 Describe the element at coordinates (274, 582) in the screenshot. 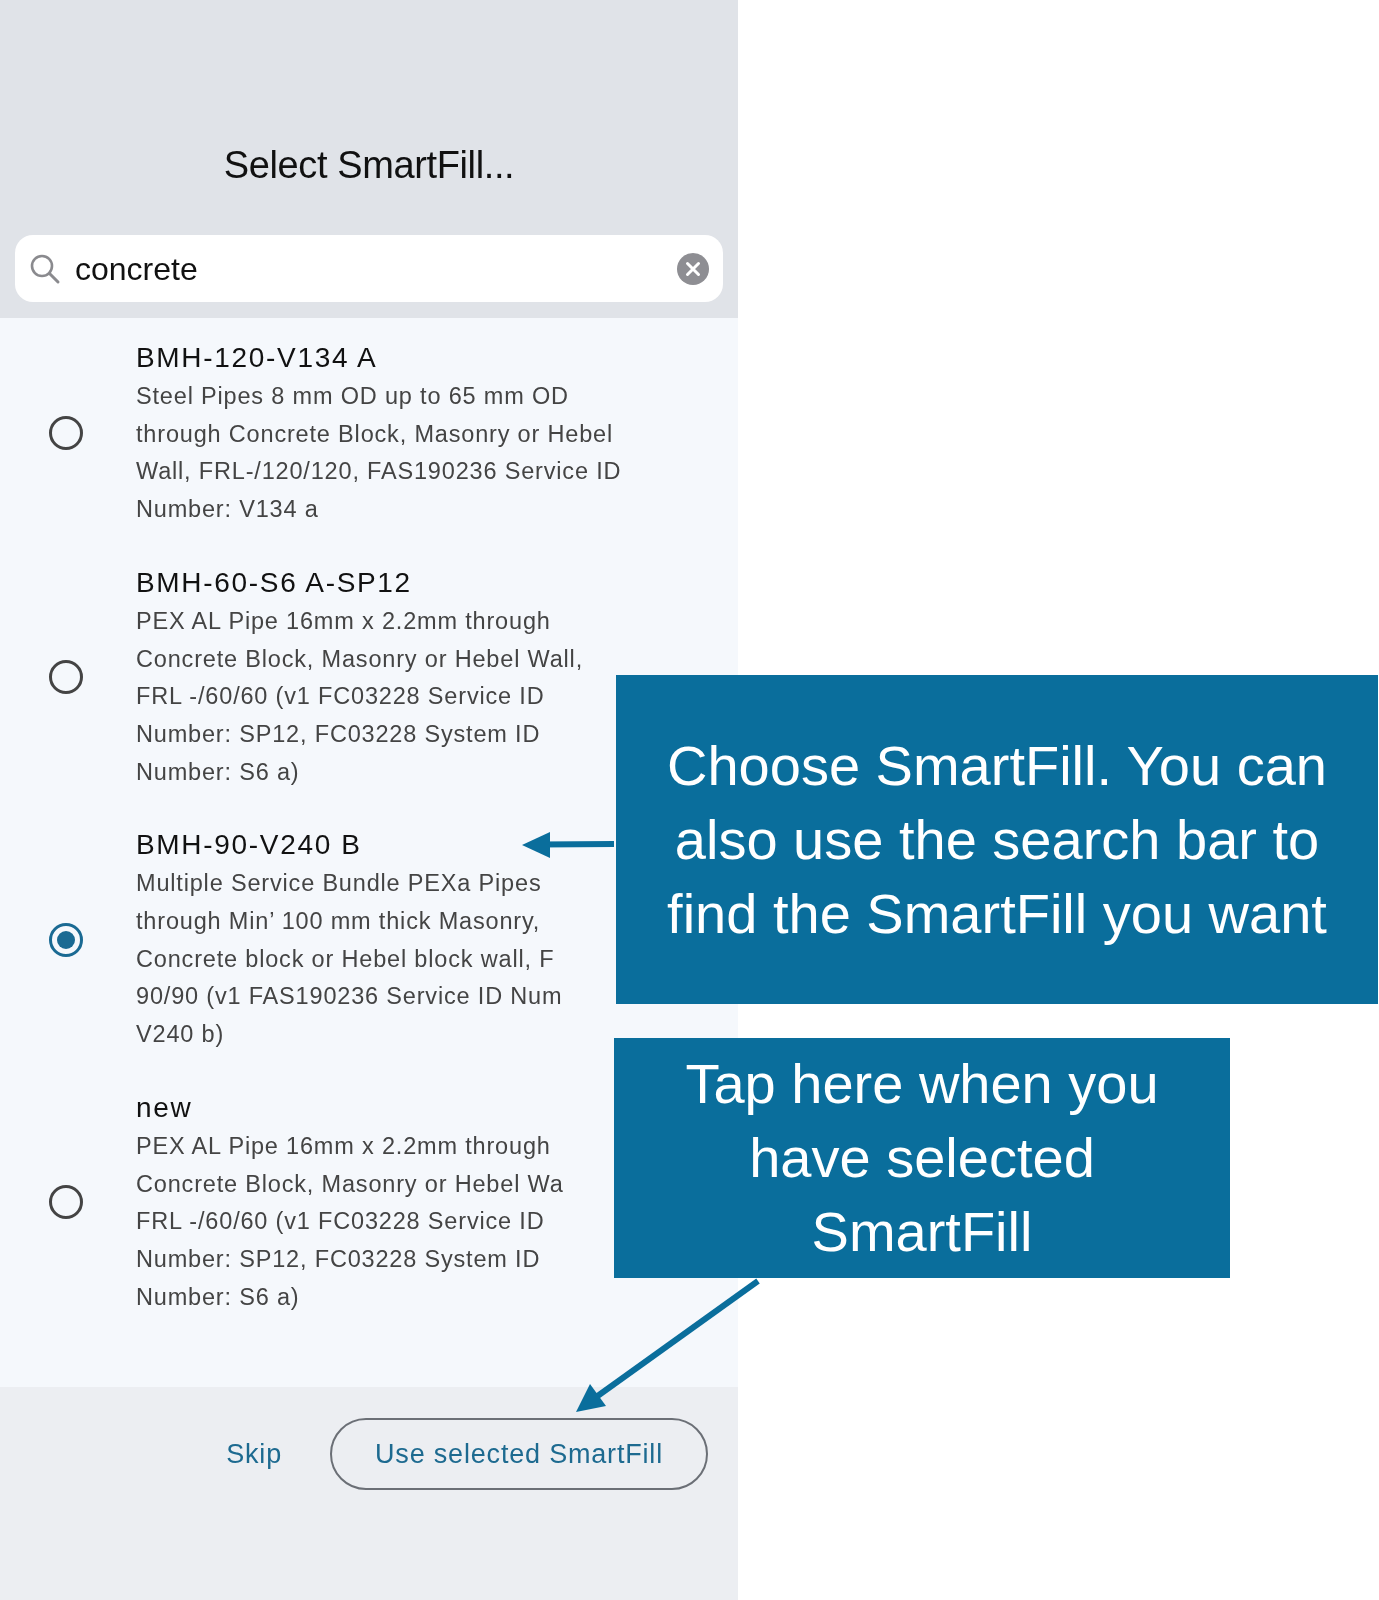

I see `item-code: BMH-60-S6 A-SP12` at that location.